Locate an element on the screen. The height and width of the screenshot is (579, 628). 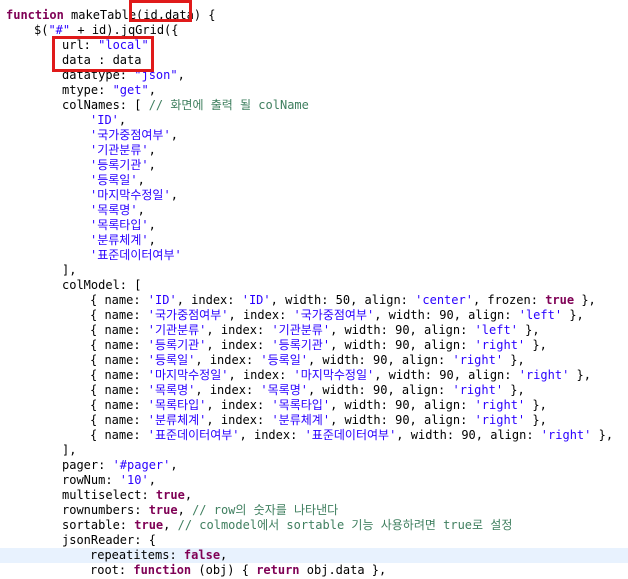
code-line-text: '표준데이터여부' is located at coordinates (136, 255).